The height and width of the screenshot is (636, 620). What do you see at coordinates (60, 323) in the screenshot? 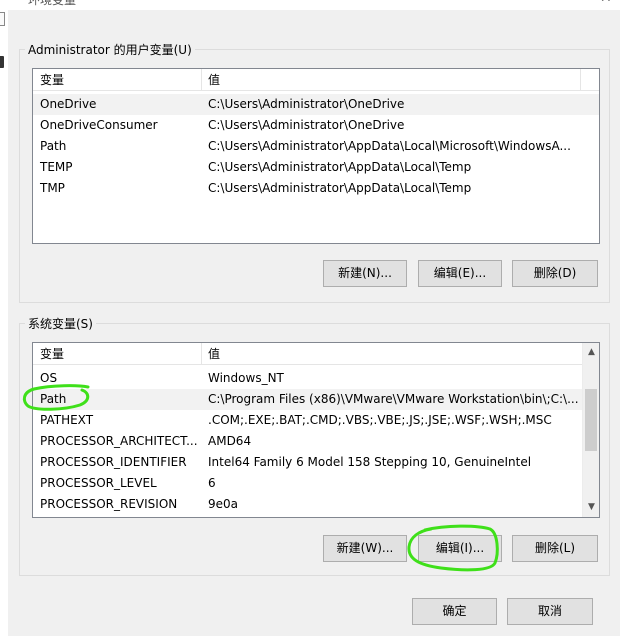
I see `system-variables-group-title: 系统变量(S)` at bounding box center [60, 323].